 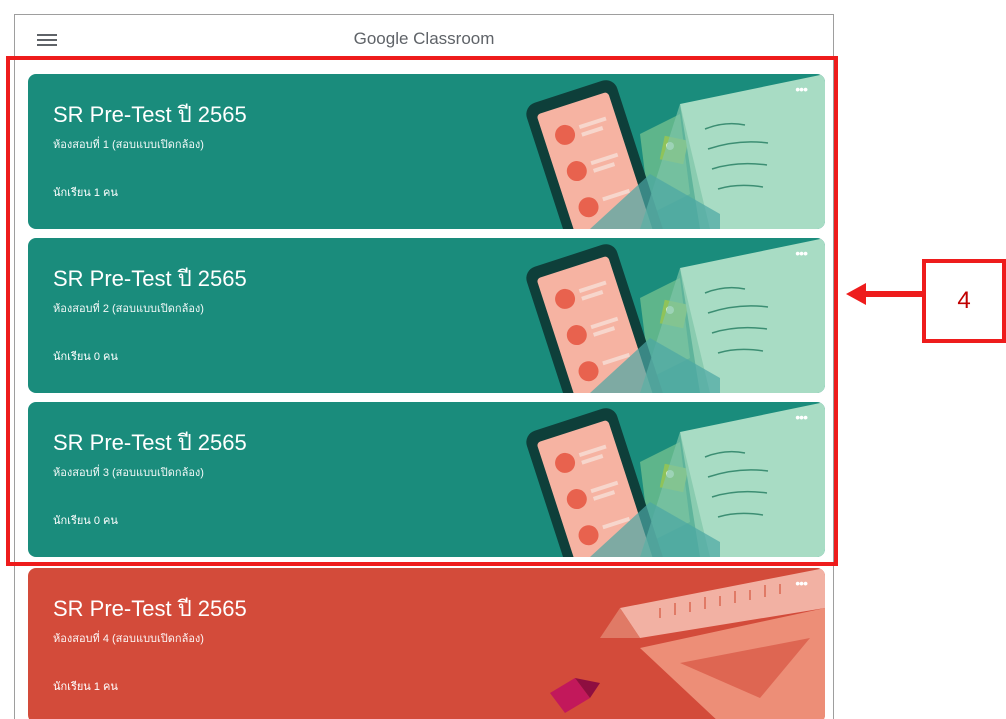 I want to click on annotation-arrow-icon, so click(x=884, y=294).